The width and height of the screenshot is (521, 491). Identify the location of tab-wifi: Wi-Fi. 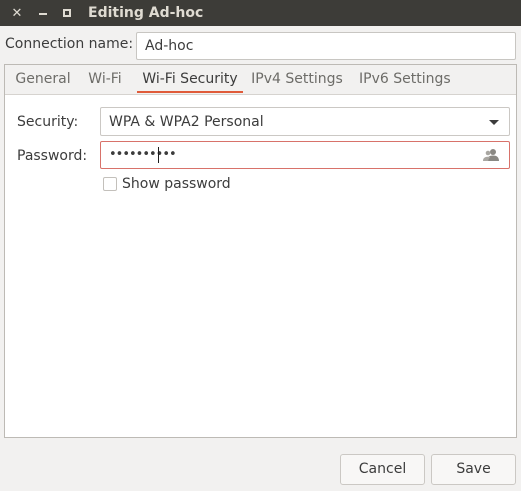
(105, 80).